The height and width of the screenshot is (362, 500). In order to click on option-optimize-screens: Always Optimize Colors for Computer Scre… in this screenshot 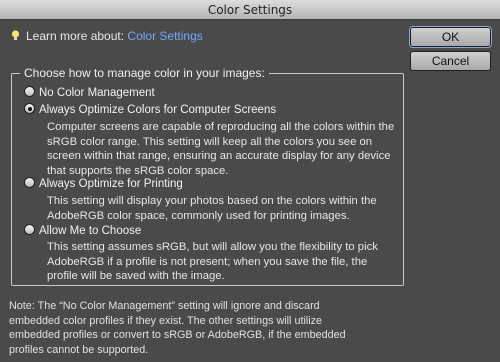, I will do `click(150, 109)`.